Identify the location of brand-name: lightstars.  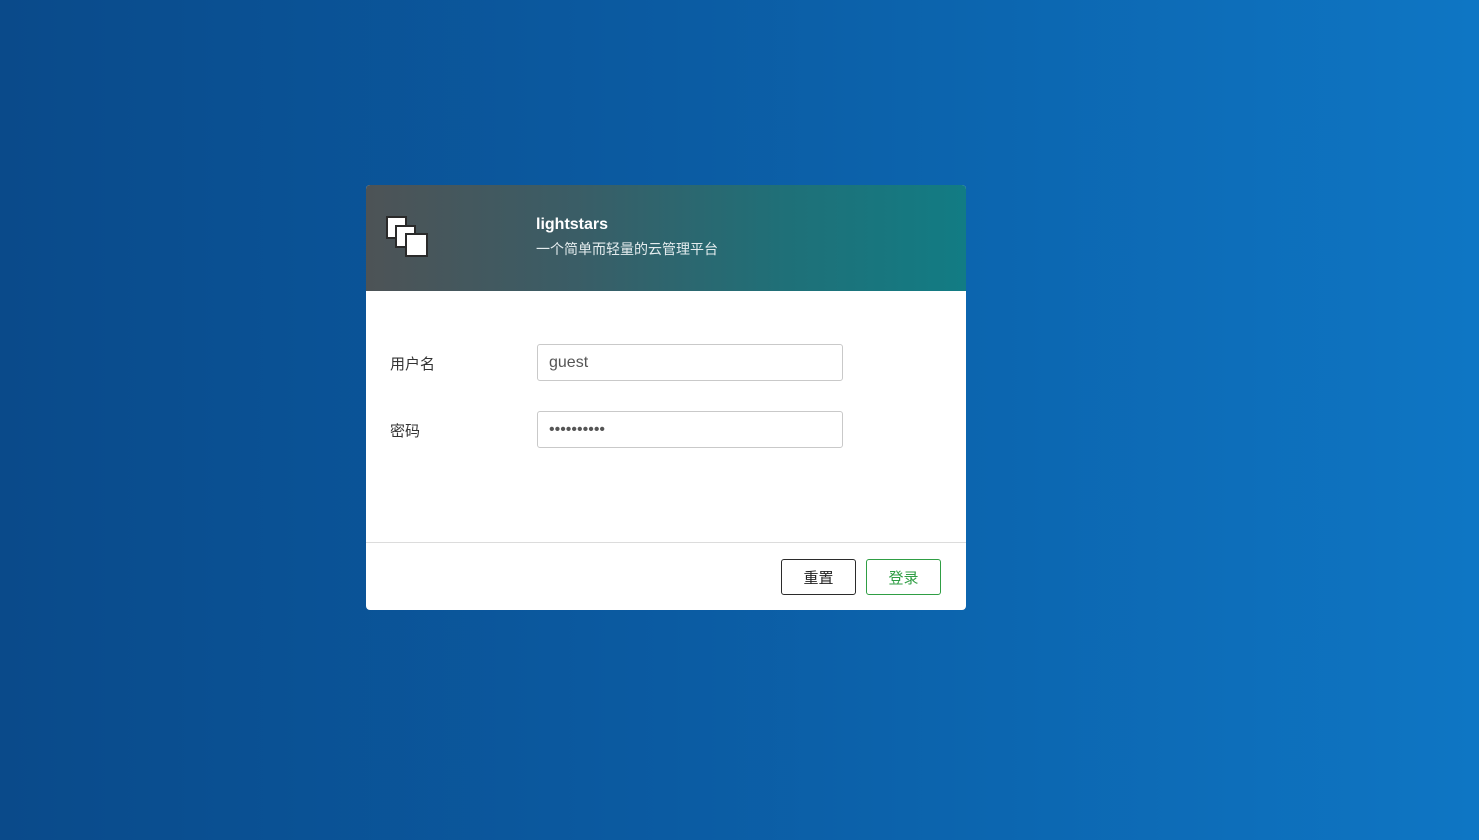
(572, 224).